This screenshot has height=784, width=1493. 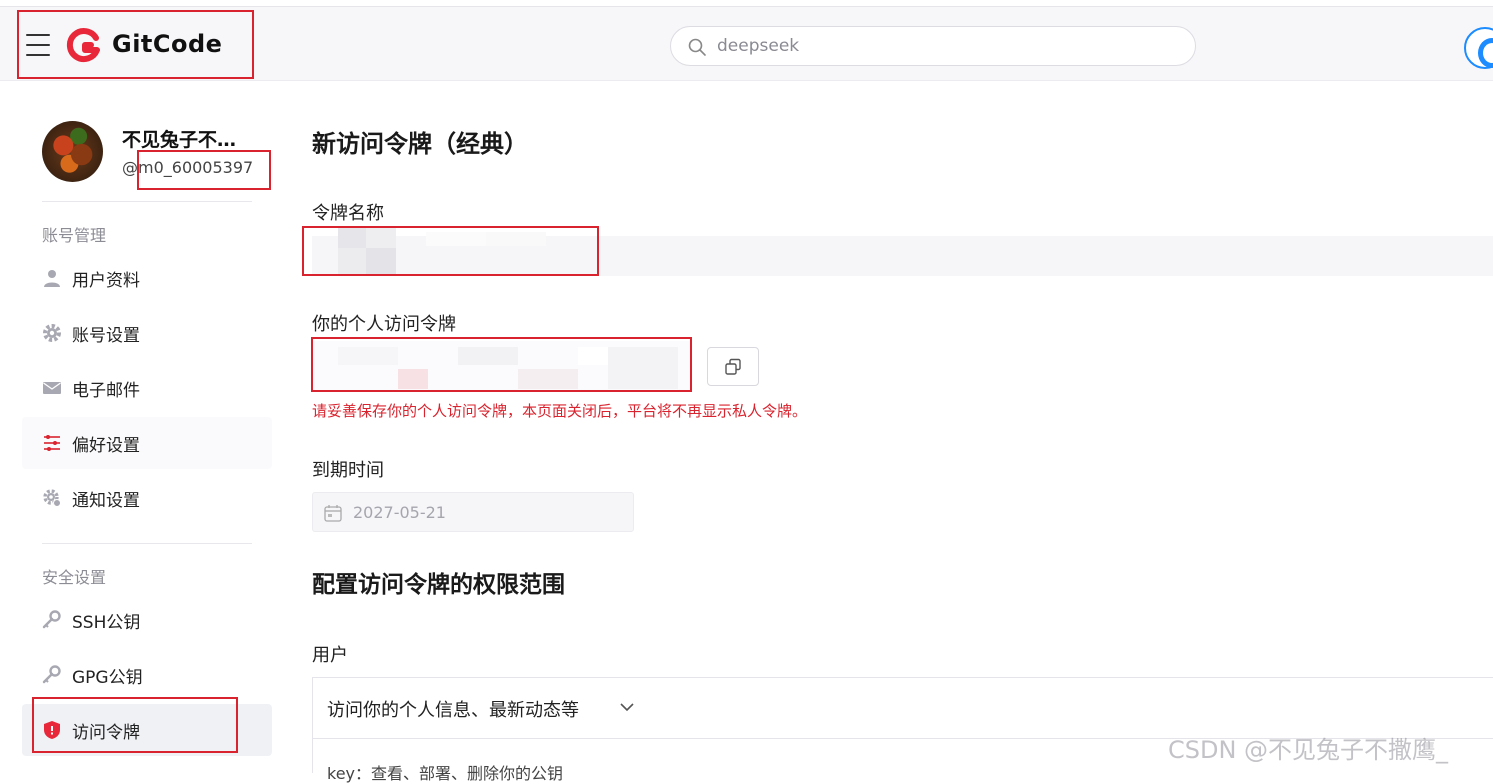 What do you see at coordinates (147, 333) in the screenshot?
I see `sidebar-item-account-settings: 账号设置` at bounding box center [147, 333].